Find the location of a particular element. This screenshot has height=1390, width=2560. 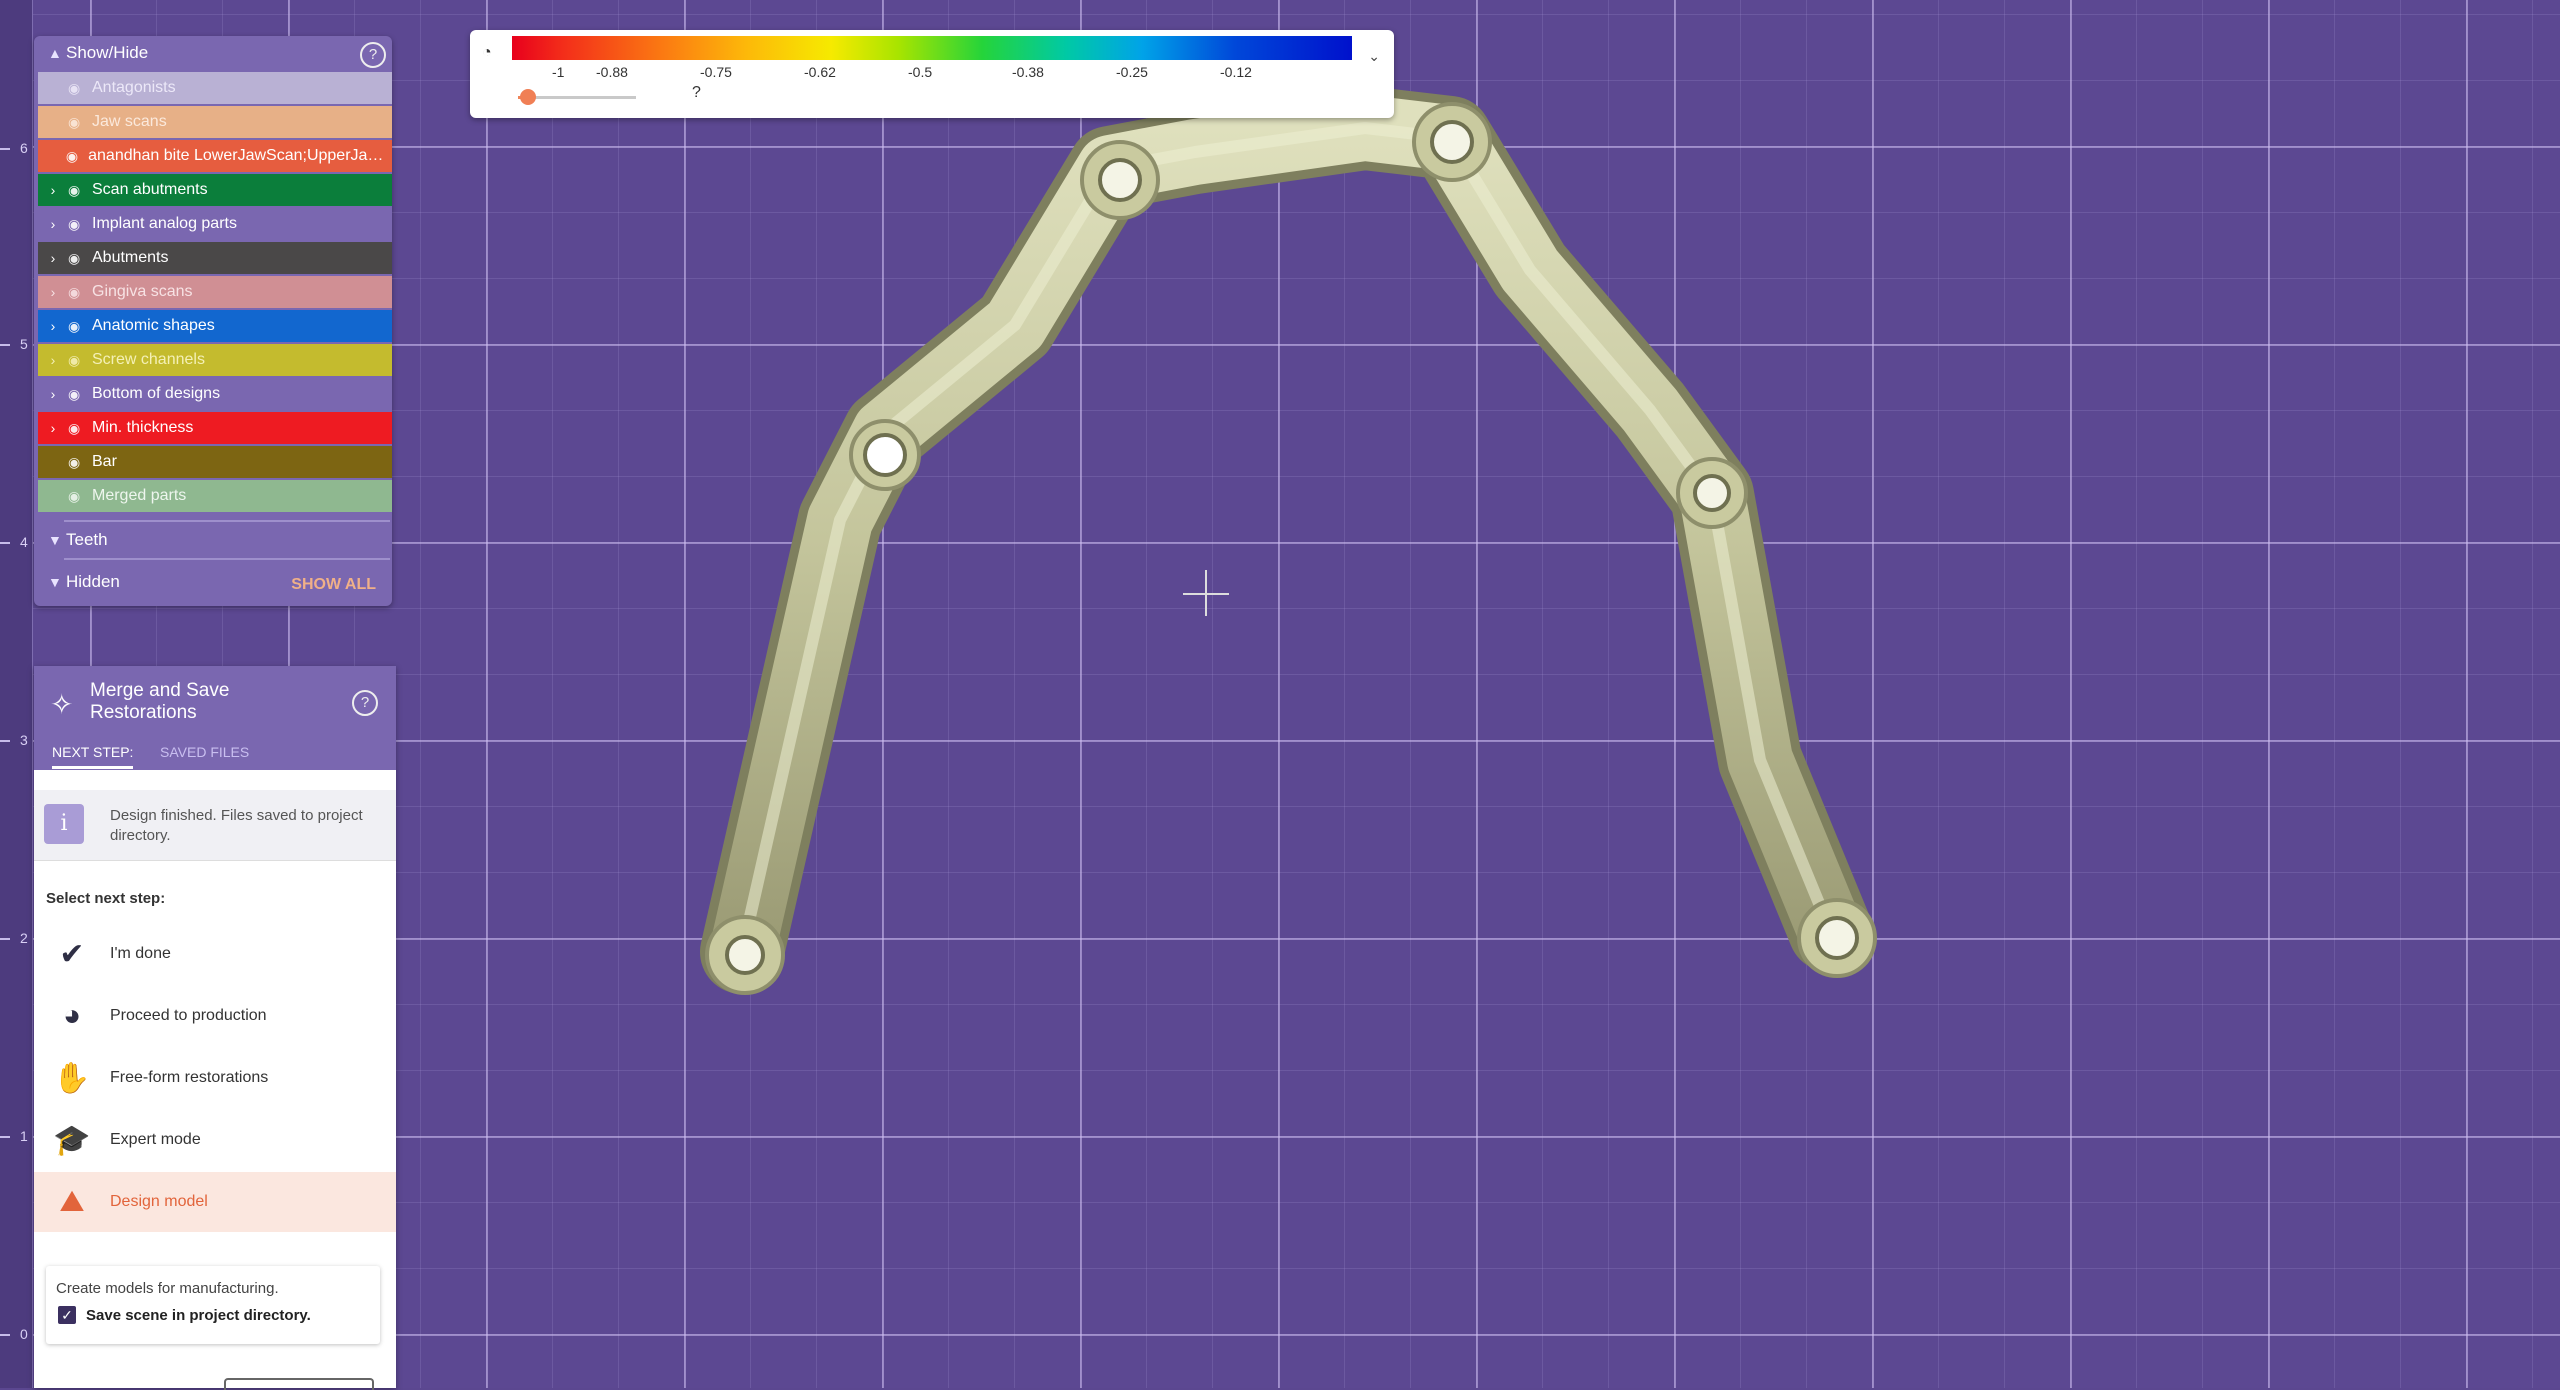

ruler-label: 6 is located at coordinates (24, 148).